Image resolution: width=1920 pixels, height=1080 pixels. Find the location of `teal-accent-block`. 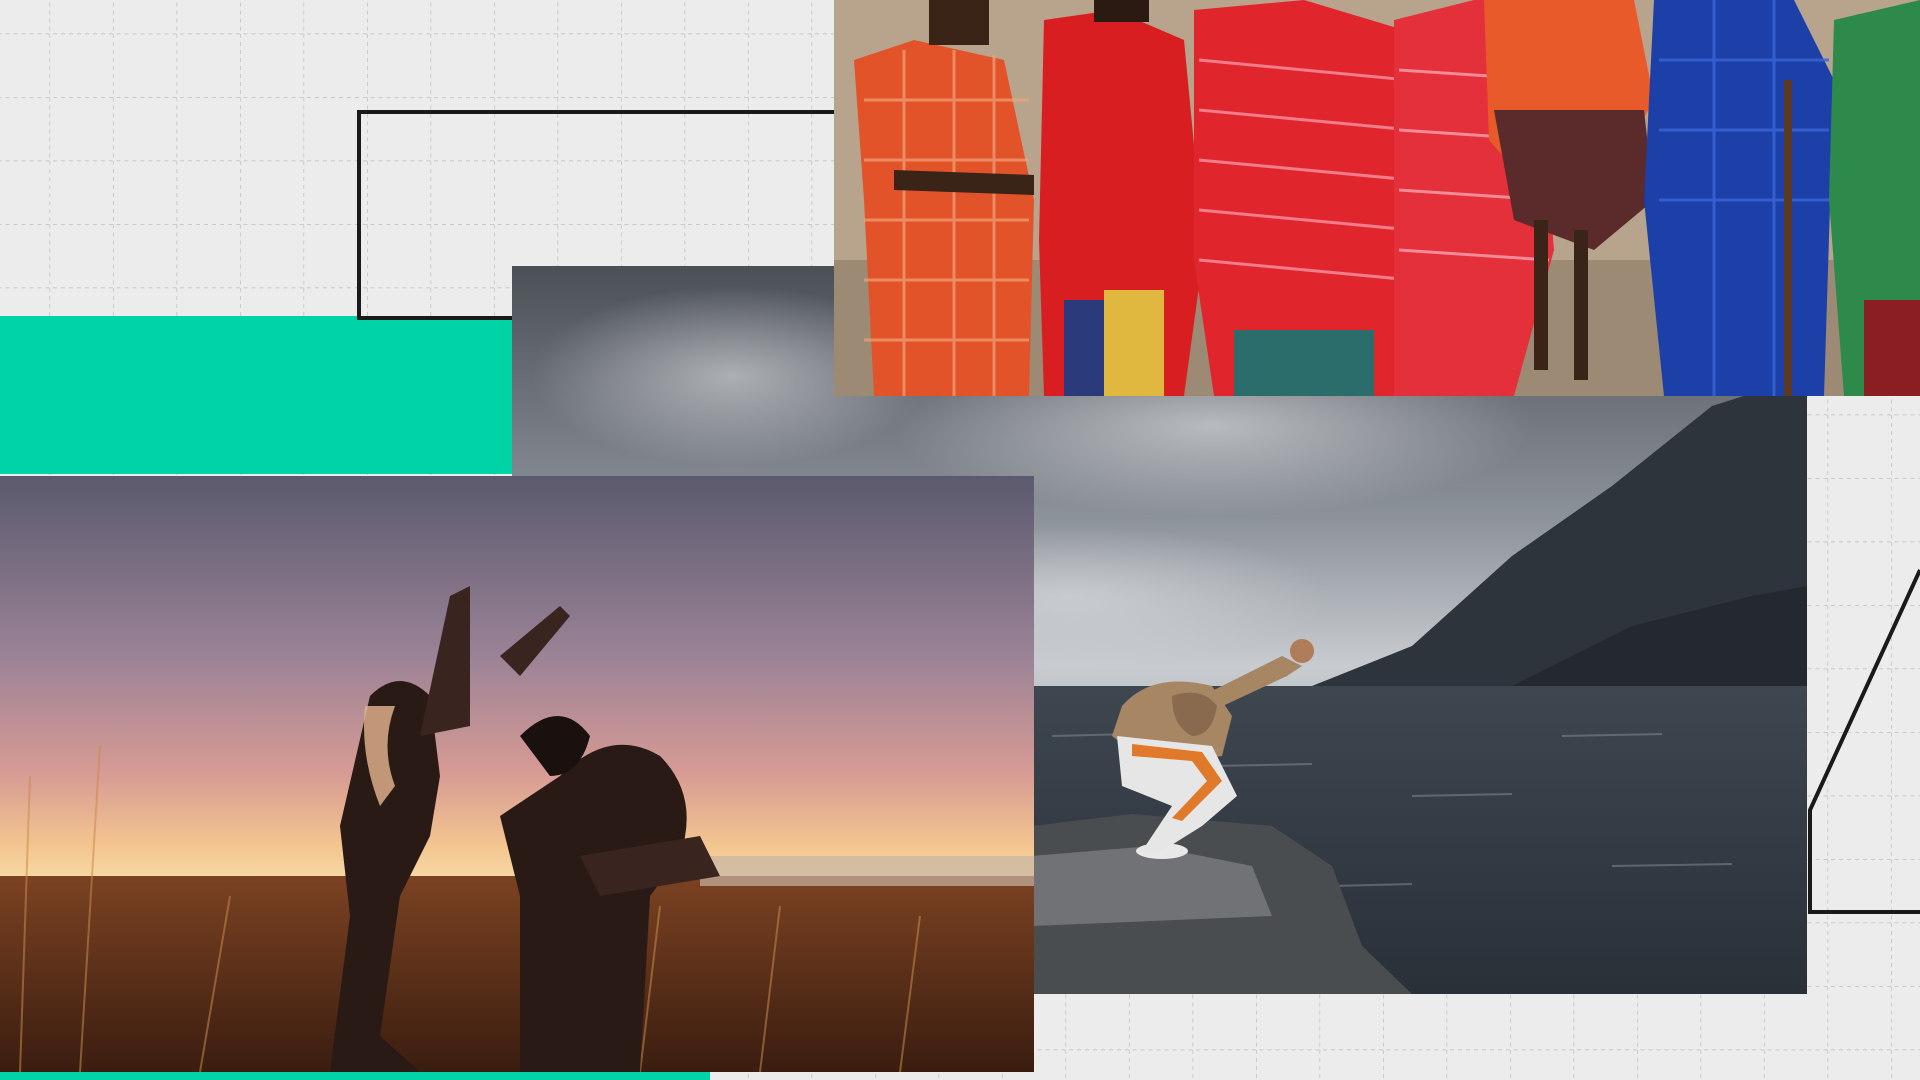

teal-accent-block is located at coordinates (256, 395).